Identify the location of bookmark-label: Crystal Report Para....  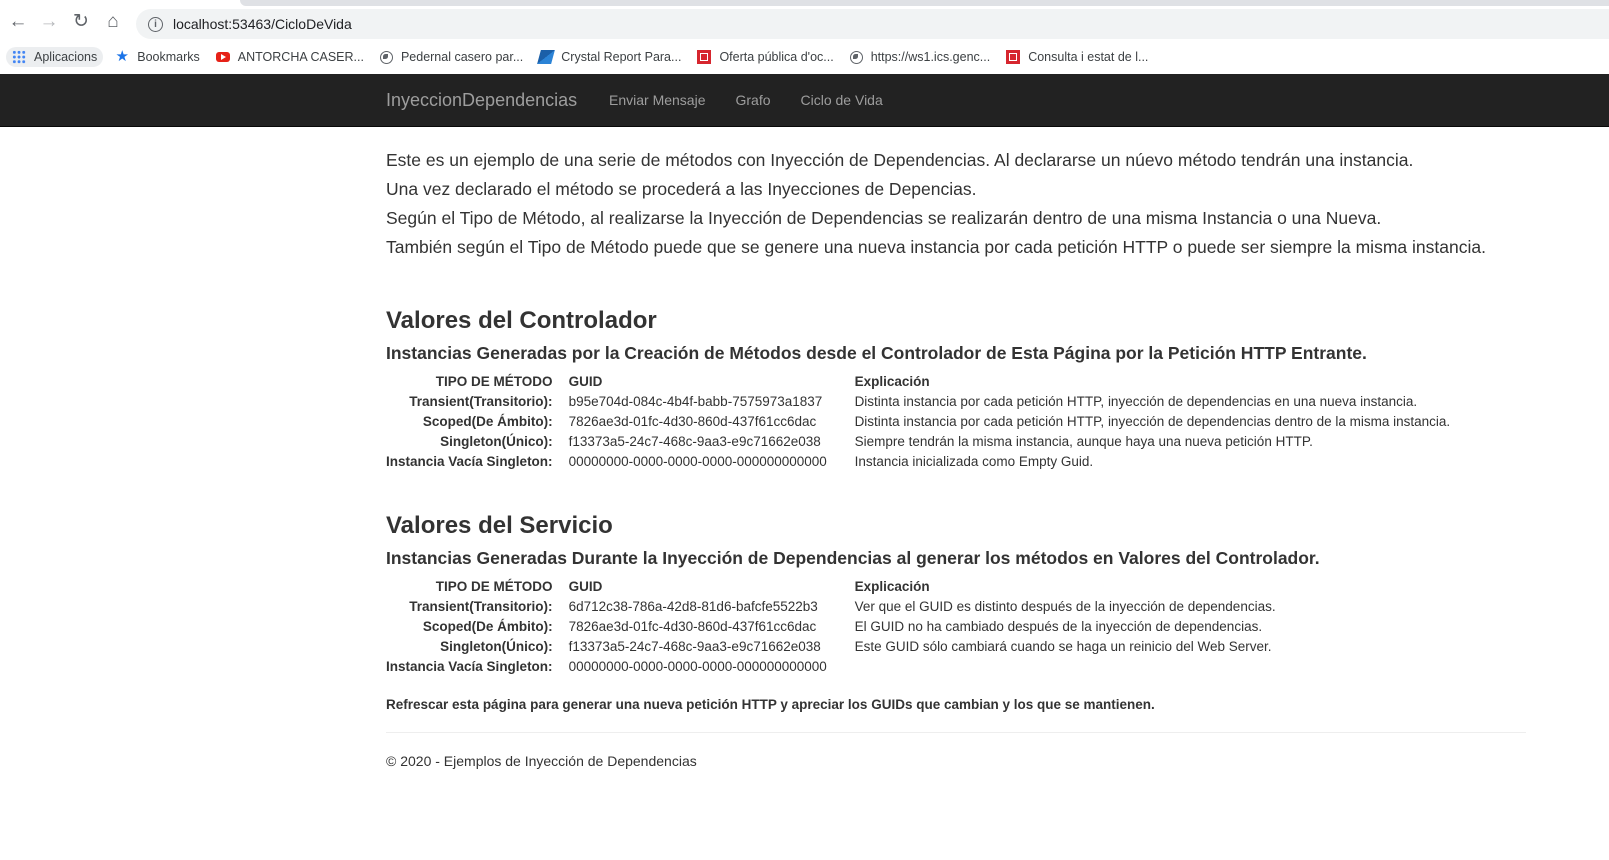
(621, 57).